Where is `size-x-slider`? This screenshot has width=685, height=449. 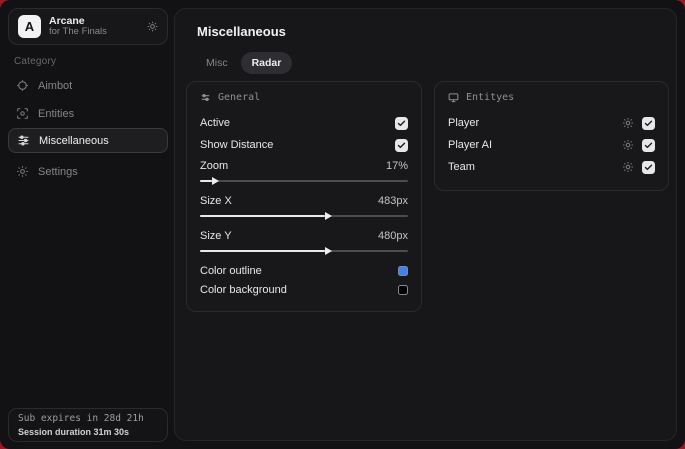 size-x-slider is located at coordinates (304, 216).